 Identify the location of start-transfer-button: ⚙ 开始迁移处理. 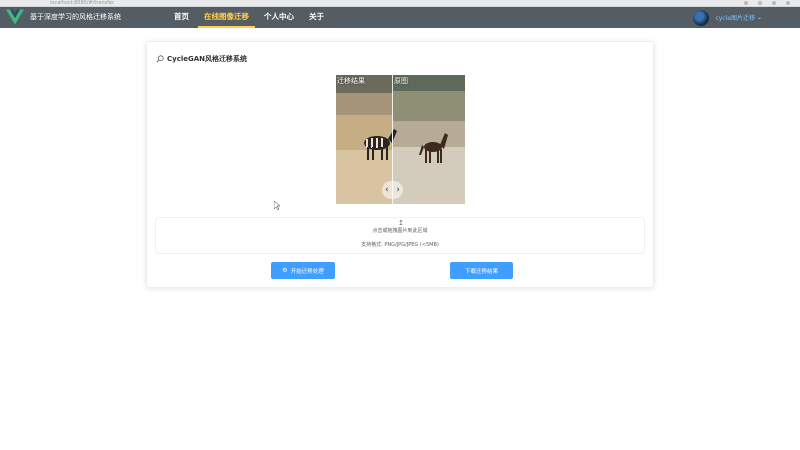
(303, 270).